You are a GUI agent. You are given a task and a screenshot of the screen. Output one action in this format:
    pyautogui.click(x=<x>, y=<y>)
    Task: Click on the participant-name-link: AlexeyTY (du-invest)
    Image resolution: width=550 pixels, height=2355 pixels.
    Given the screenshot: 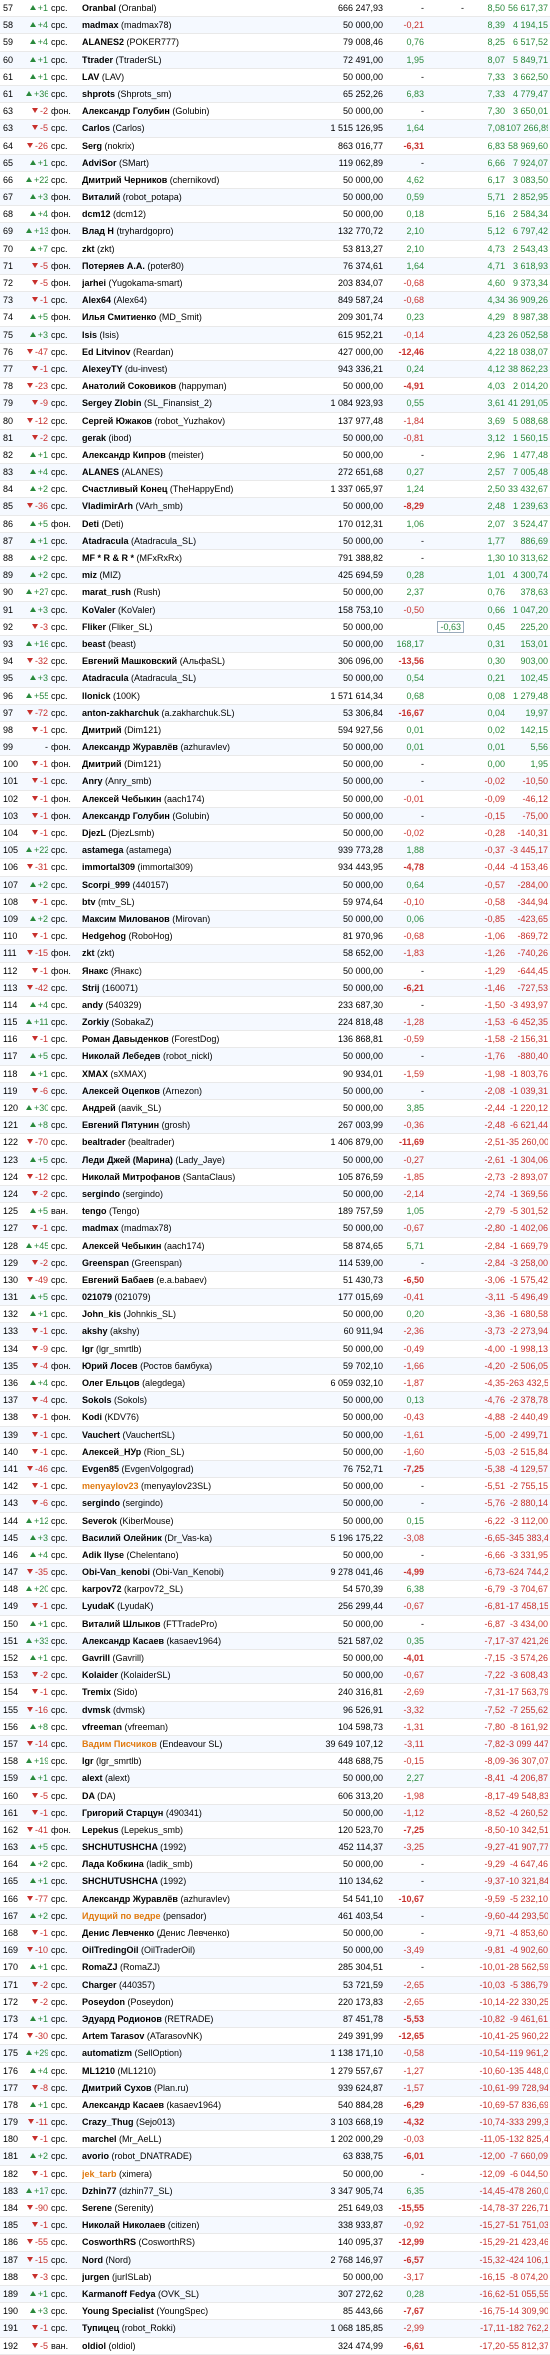 What is the action you would take?
    pyautogui.click(x=188, y=369)
    